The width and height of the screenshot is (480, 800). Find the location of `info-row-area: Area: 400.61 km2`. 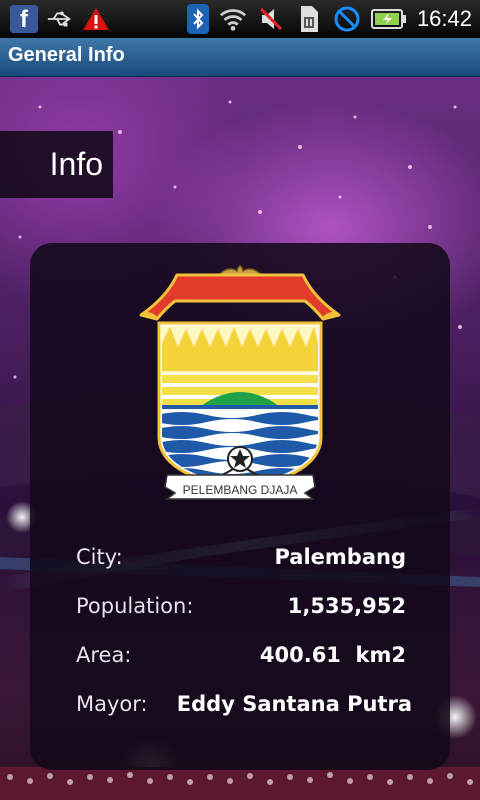

info-row-area: Area: 400.61 km2 is located at coordinates (241, 663).